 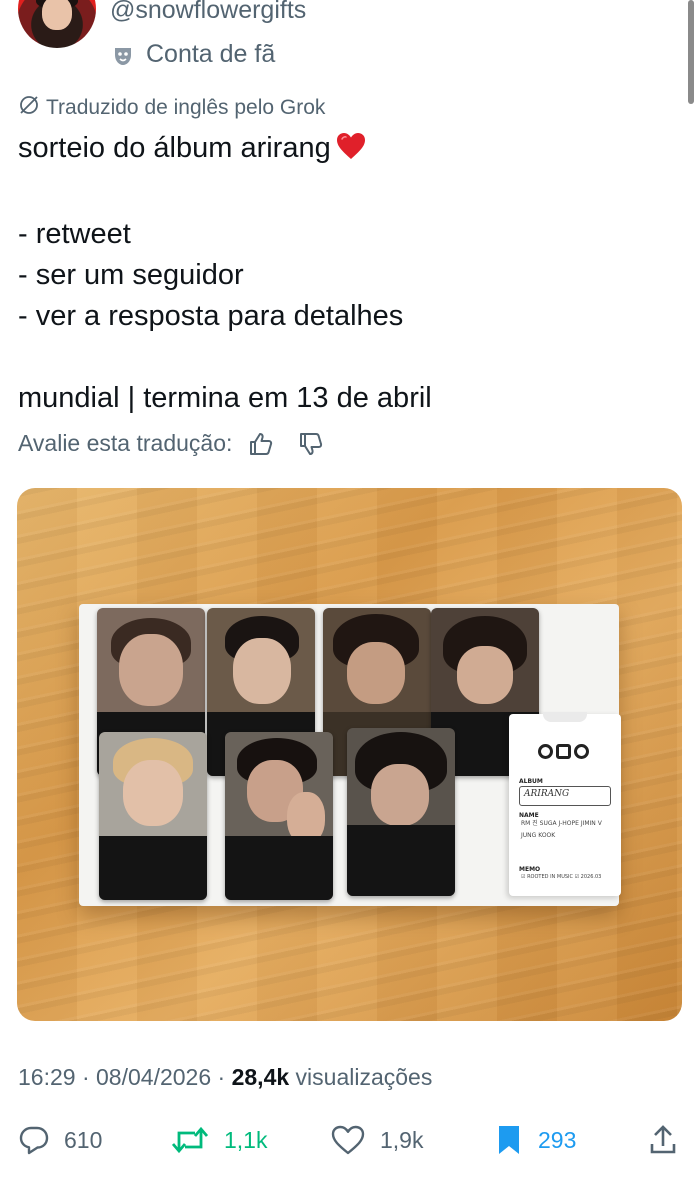 I want to click on fan-label-text: Conta de fã, so click(x=211, y=54).